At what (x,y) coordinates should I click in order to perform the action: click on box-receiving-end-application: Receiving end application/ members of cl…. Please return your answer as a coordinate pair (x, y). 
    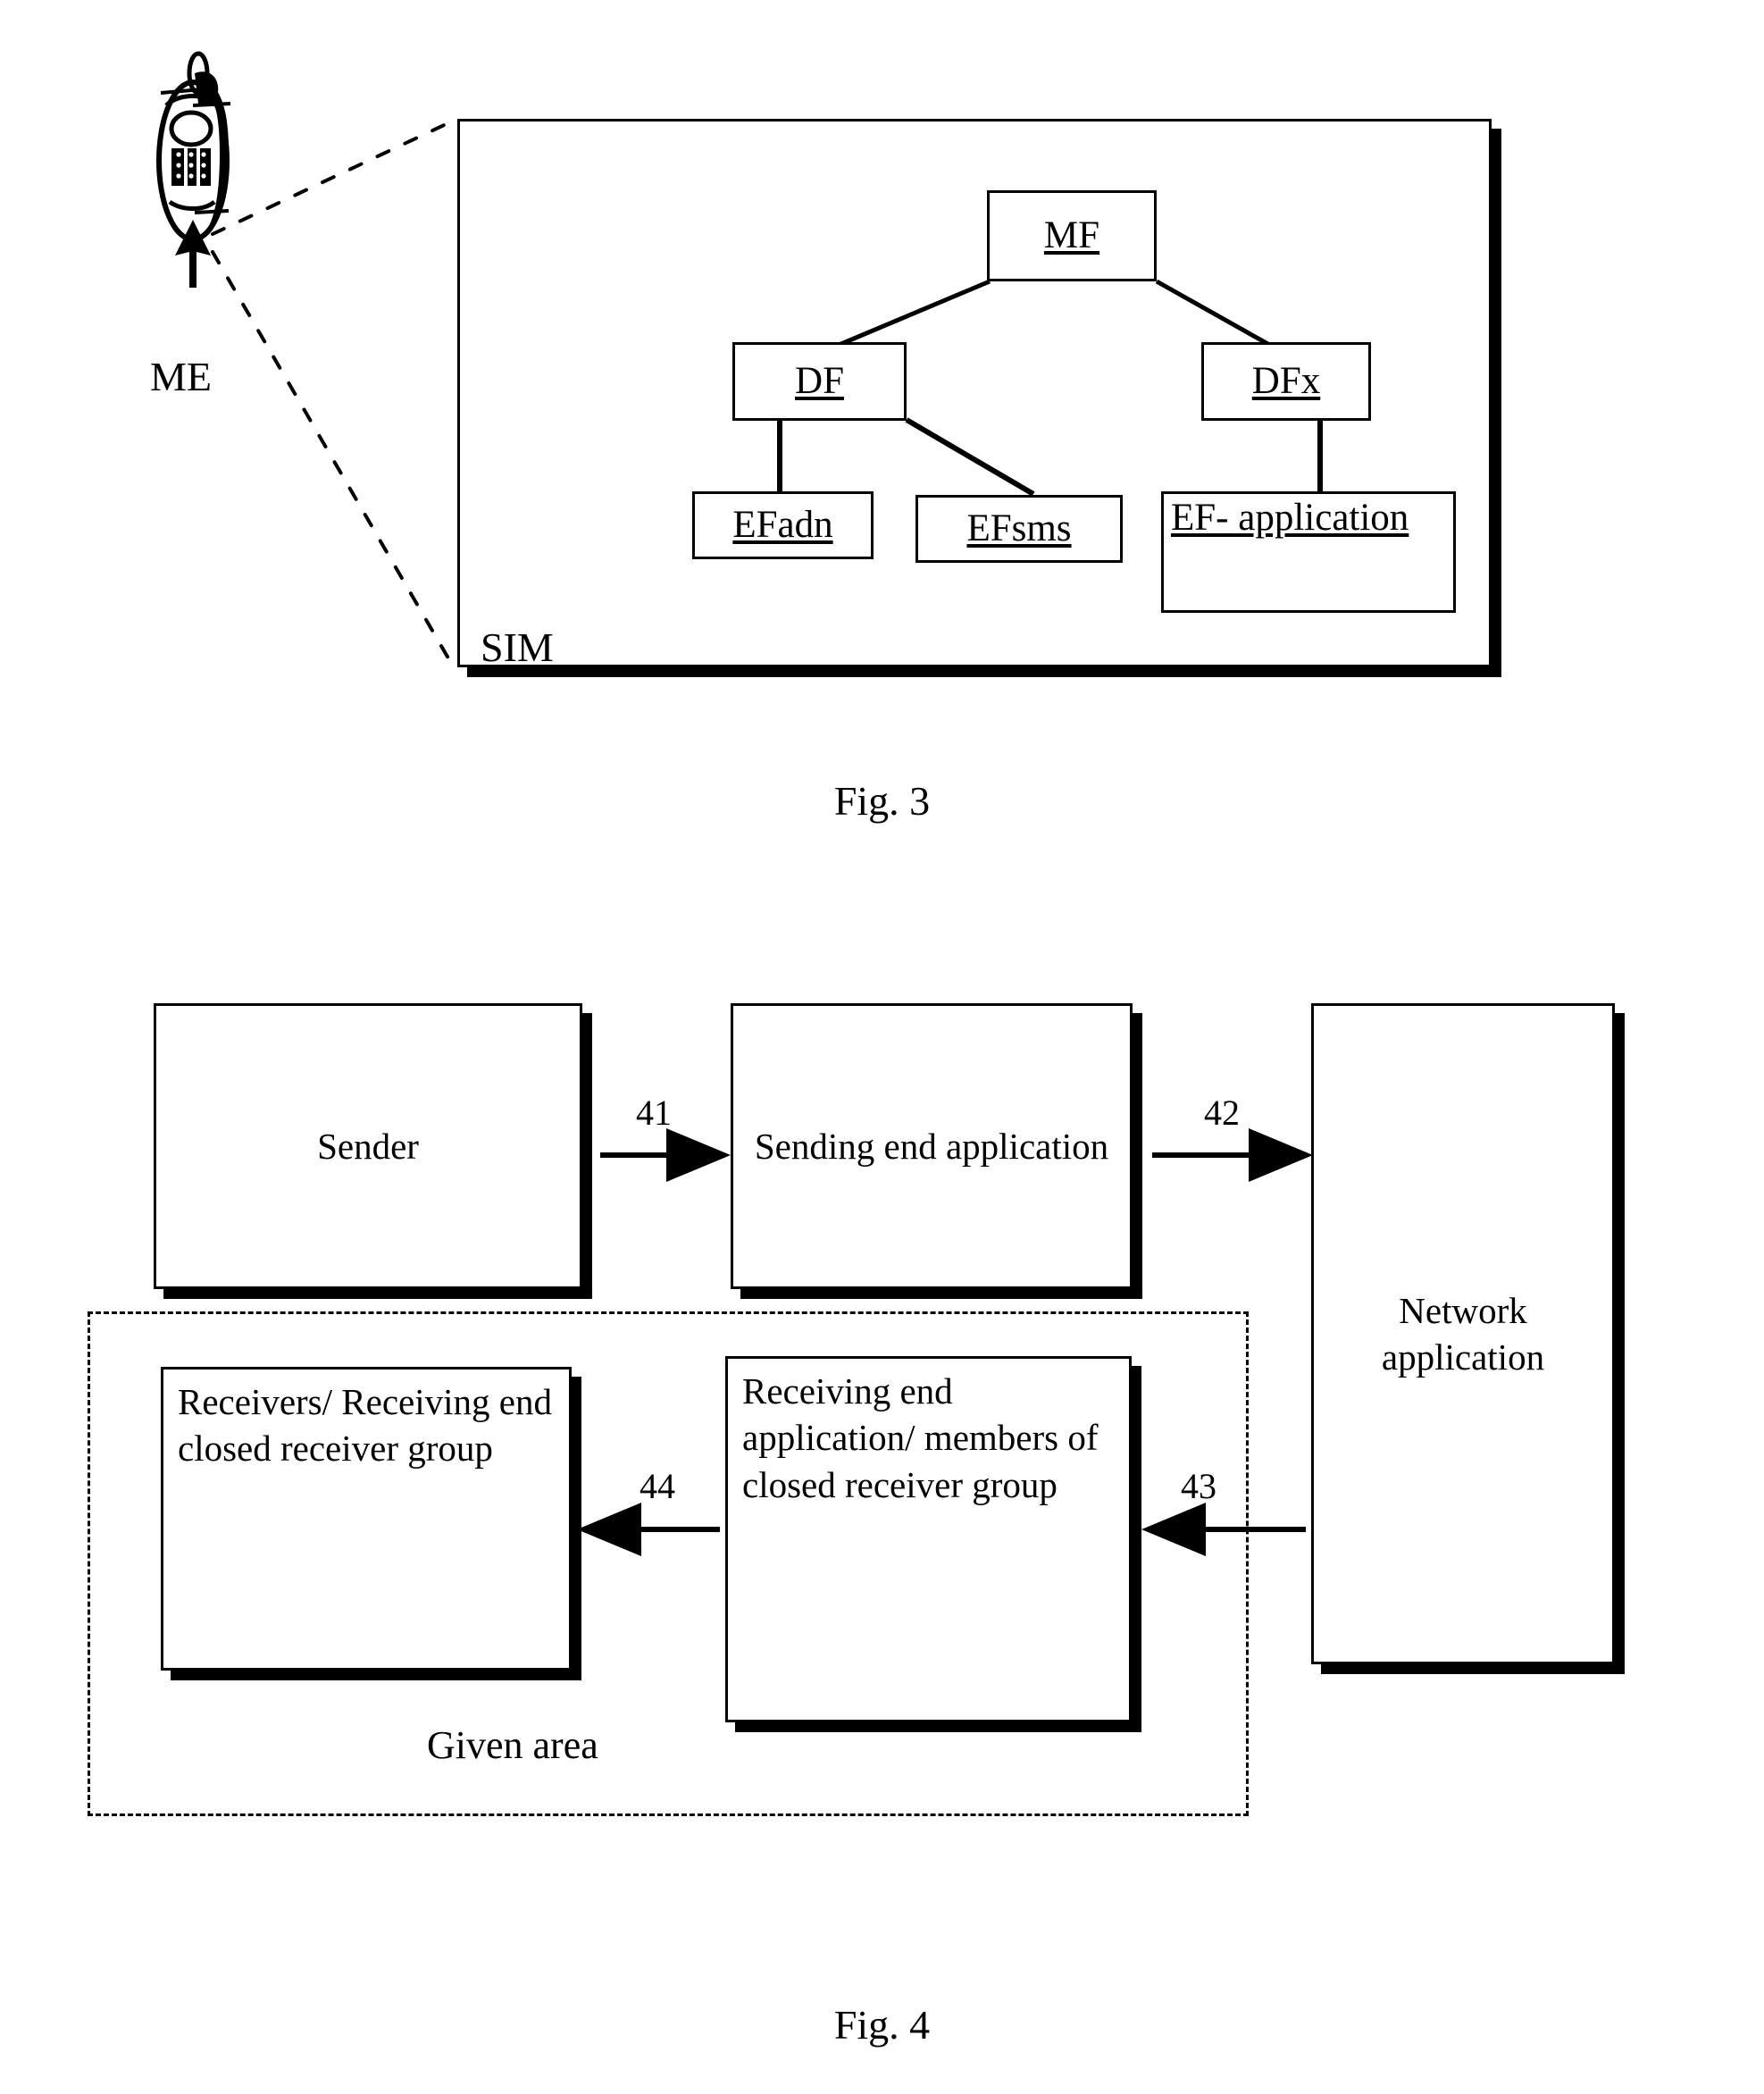
    Looking at the image, I should click on (928, 1539).